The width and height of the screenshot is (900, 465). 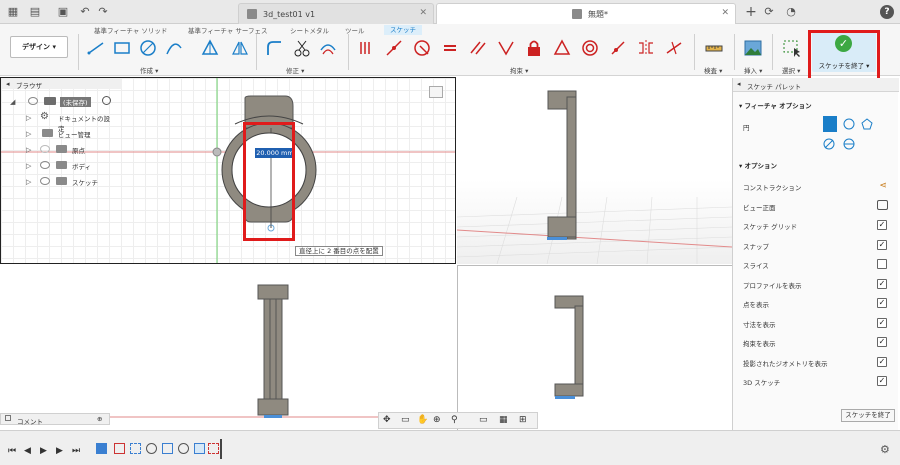 I want to click on three-tangent-circle-icon, so click(x=849, y=144).